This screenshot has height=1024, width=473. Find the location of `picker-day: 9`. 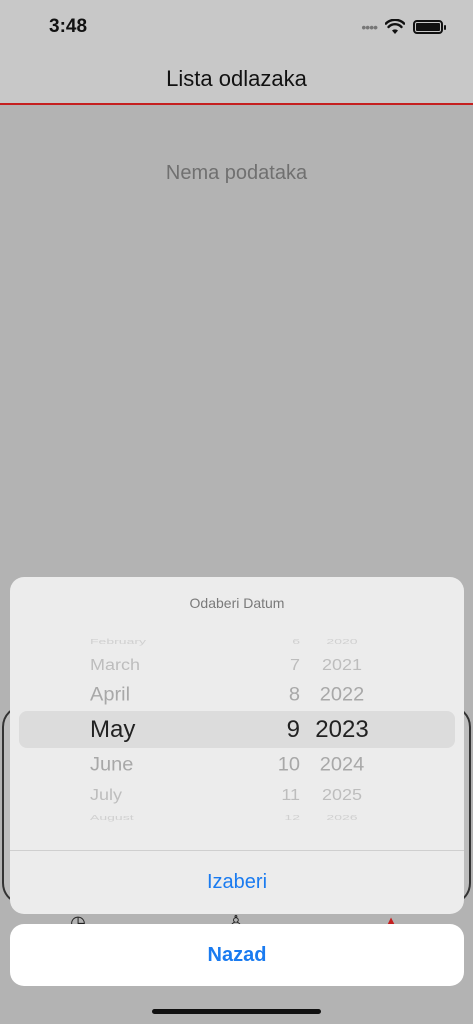

picker-day: 9 is located at coordinates (293, 729).